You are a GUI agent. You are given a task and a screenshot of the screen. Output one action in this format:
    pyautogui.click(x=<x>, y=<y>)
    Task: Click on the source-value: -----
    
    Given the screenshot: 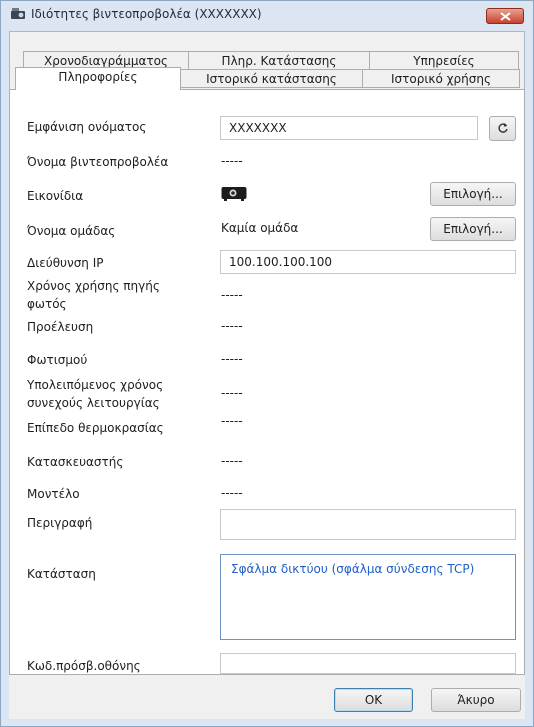 What is the action you would take?
    pyautogui.click(x=232, y=326)
    